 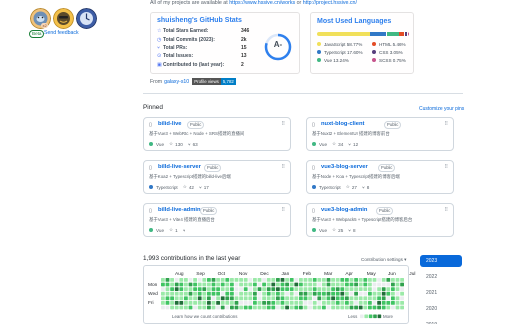 What do you see at coordinates (351, 187) in the screenshot?
I see `repo-stars: ☆ 27` at bounding box center [351, 187].